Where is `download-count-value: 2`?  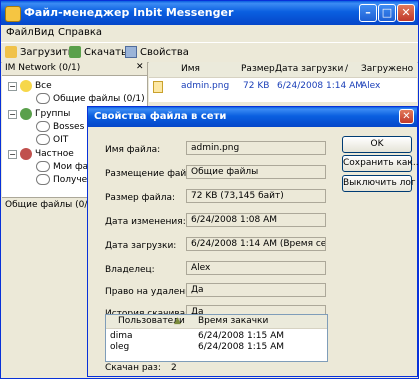 download-count-value: 2 is located at coordinates (174, 368).